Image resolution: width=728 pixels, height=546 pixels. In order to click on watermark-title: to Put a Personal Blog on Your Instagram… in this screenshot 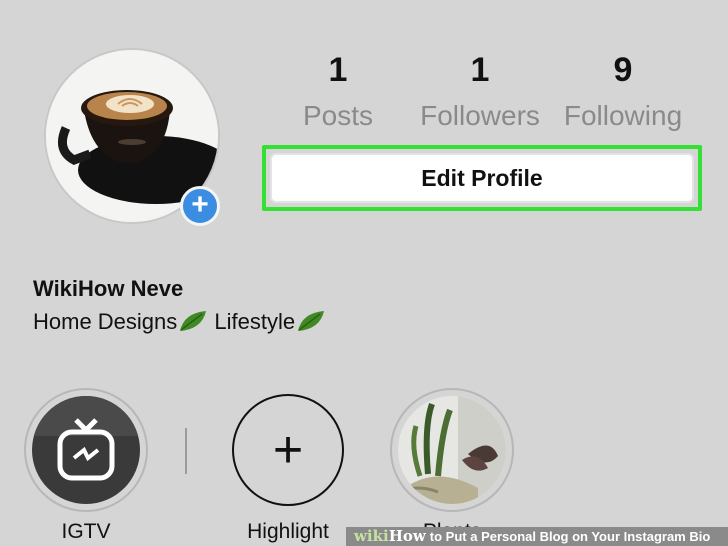, I will do `click(570, 536)`.